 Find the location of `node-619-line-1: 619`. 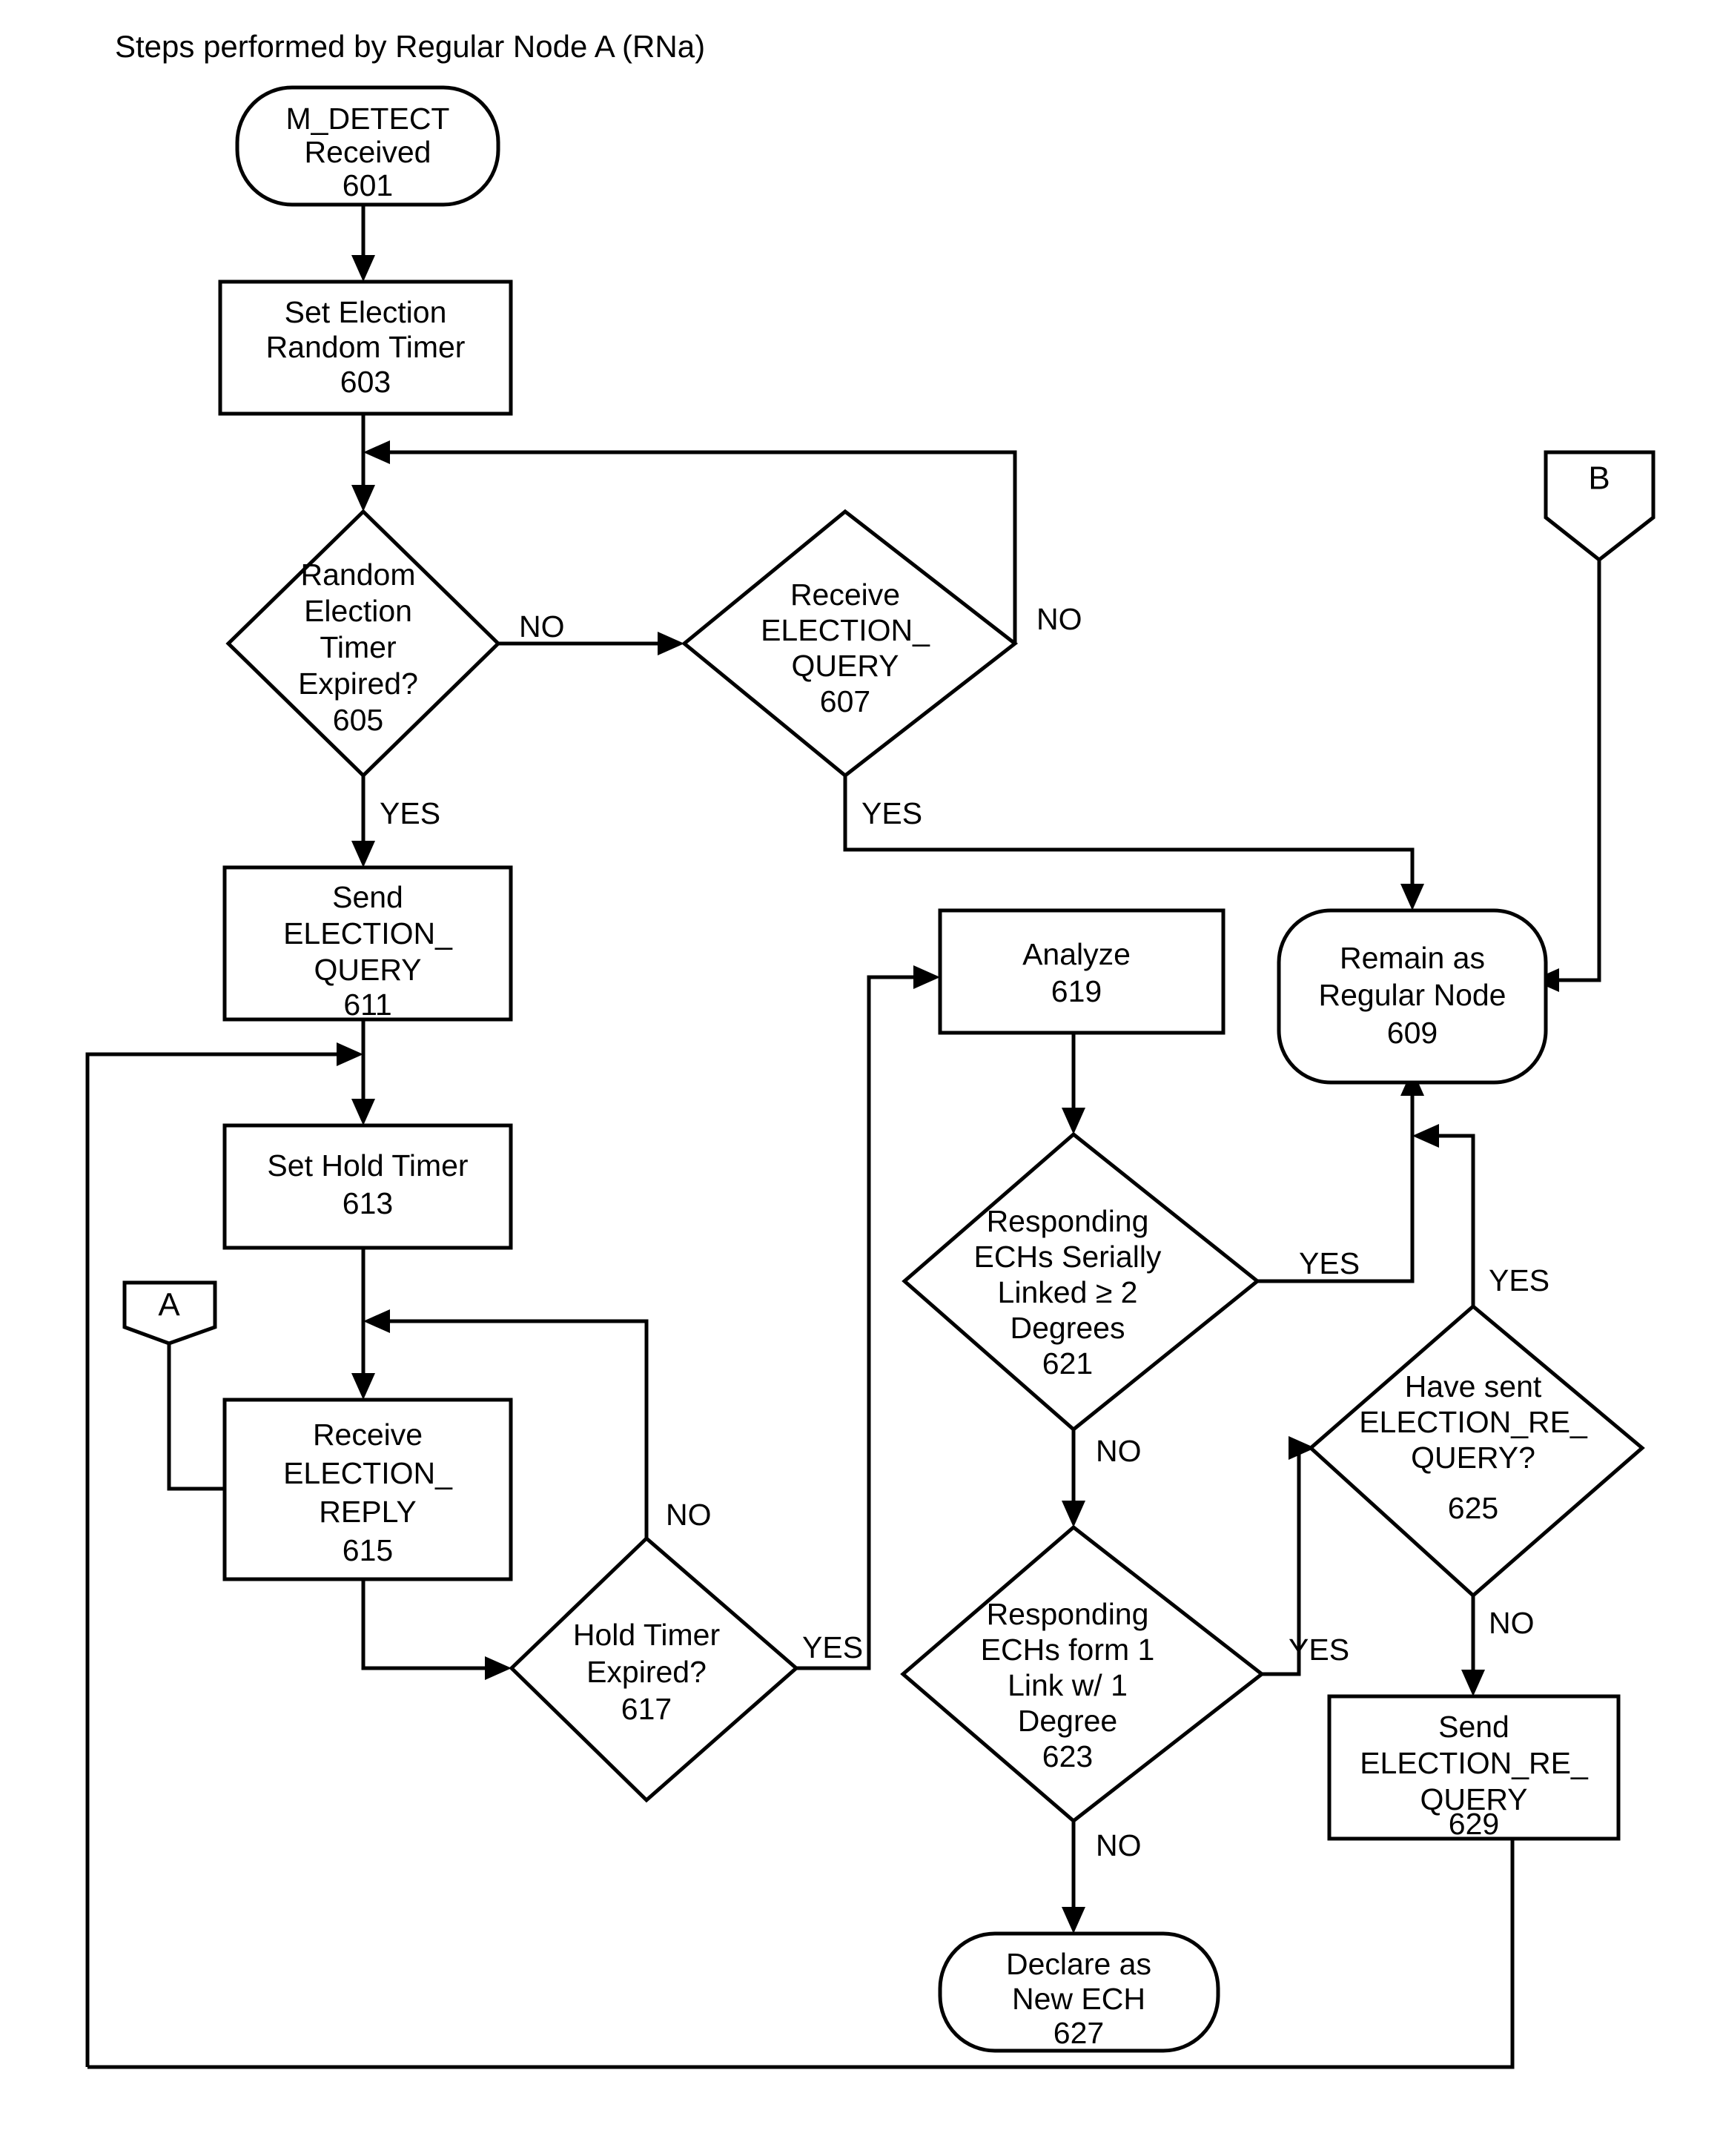

node-619-line-1: 619 is located at coordinates (1076, 991).